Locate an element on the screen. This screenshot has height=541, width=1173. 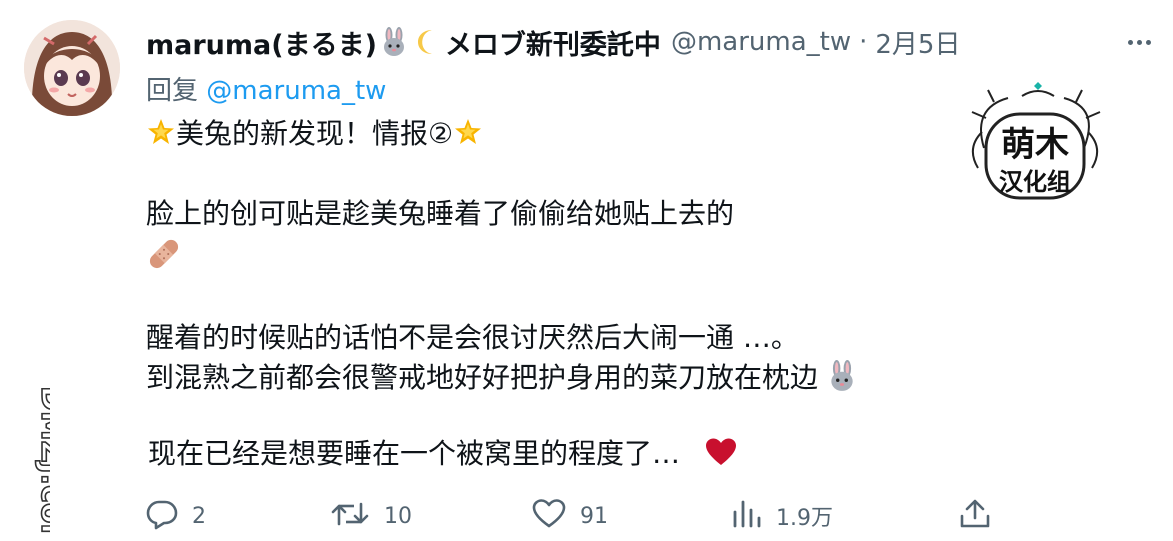
watermark-title: 萌木 is located at coordinates (1035, 145).